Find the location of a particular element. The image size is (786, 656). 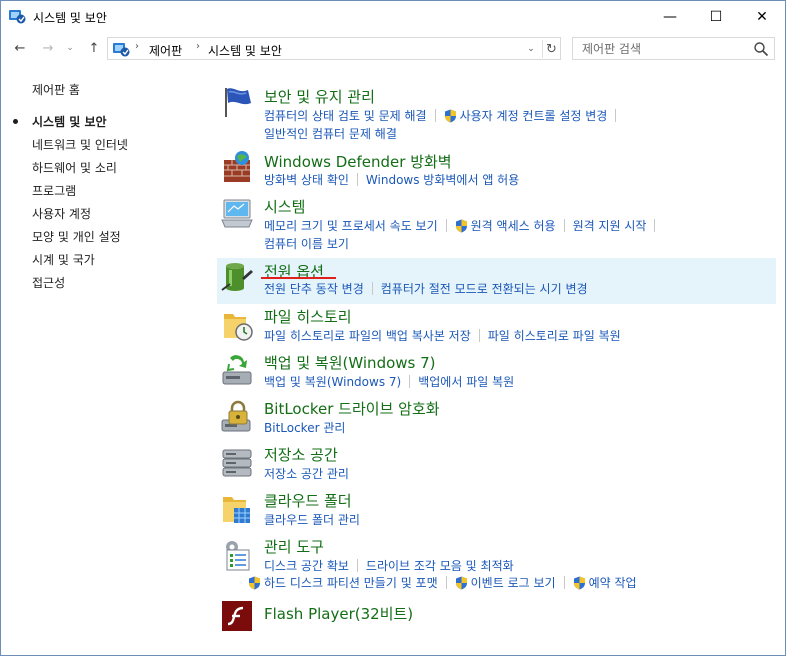

recent-locations-button: ⌄ is located at coordinates (70, 48).